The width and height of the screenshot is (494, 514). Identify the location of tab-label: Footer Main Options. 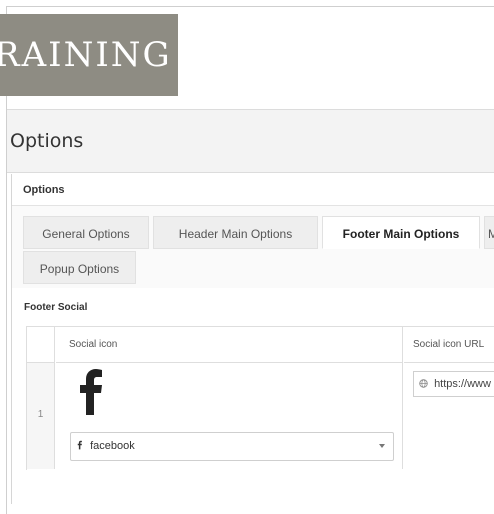
(401, 234).